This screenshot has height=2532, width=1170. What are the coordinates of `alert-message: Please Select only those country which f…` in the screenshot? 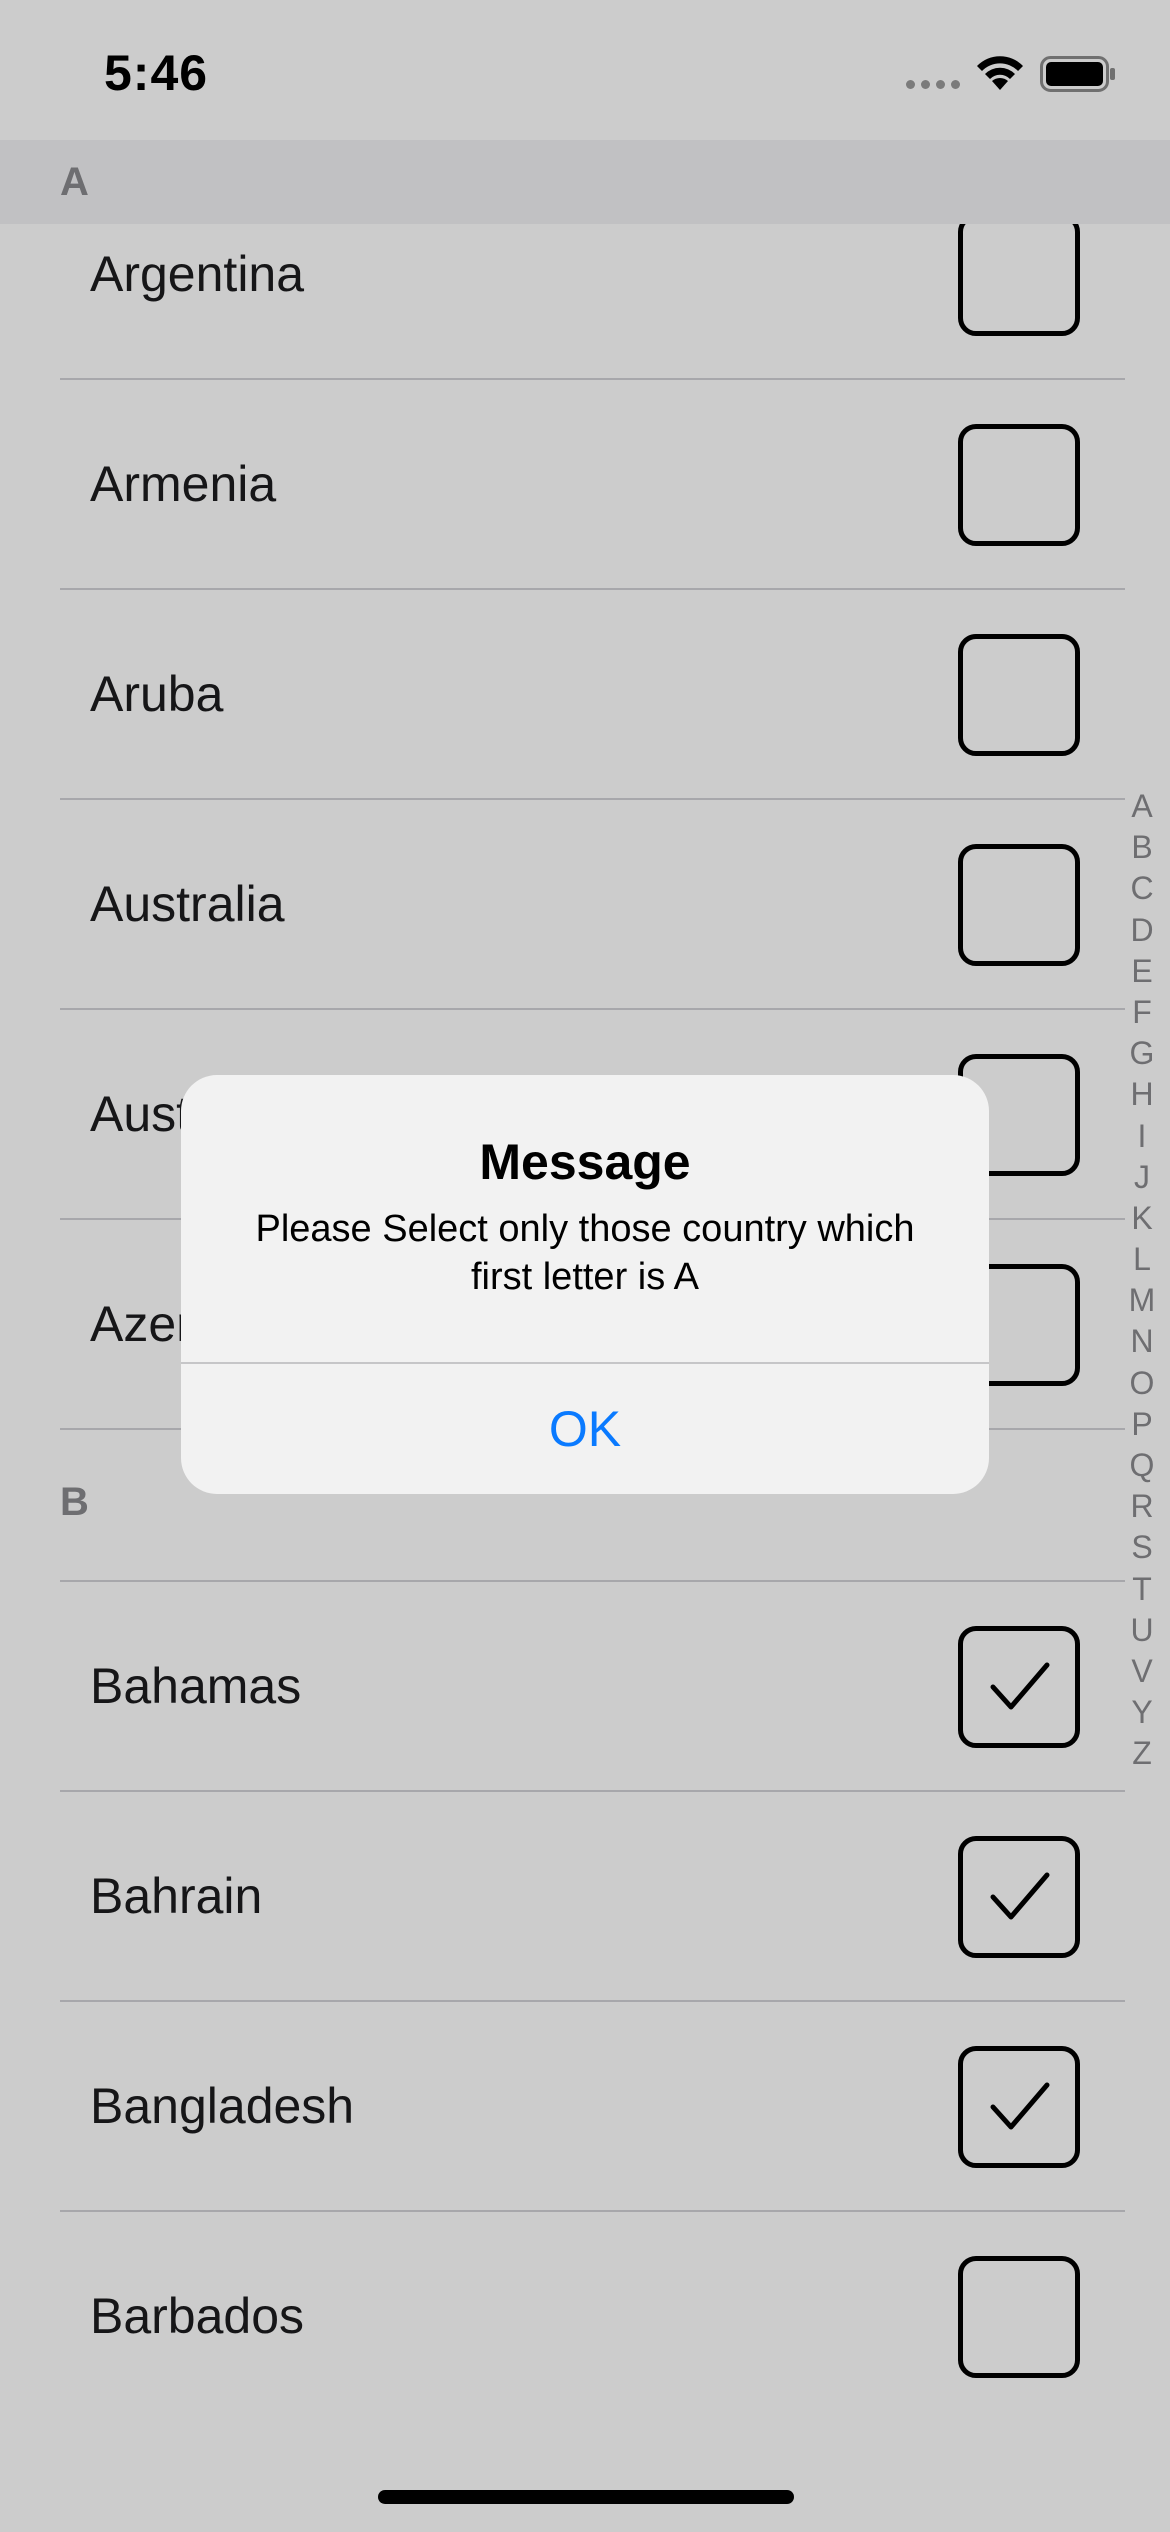 It's located at (585, 1253).